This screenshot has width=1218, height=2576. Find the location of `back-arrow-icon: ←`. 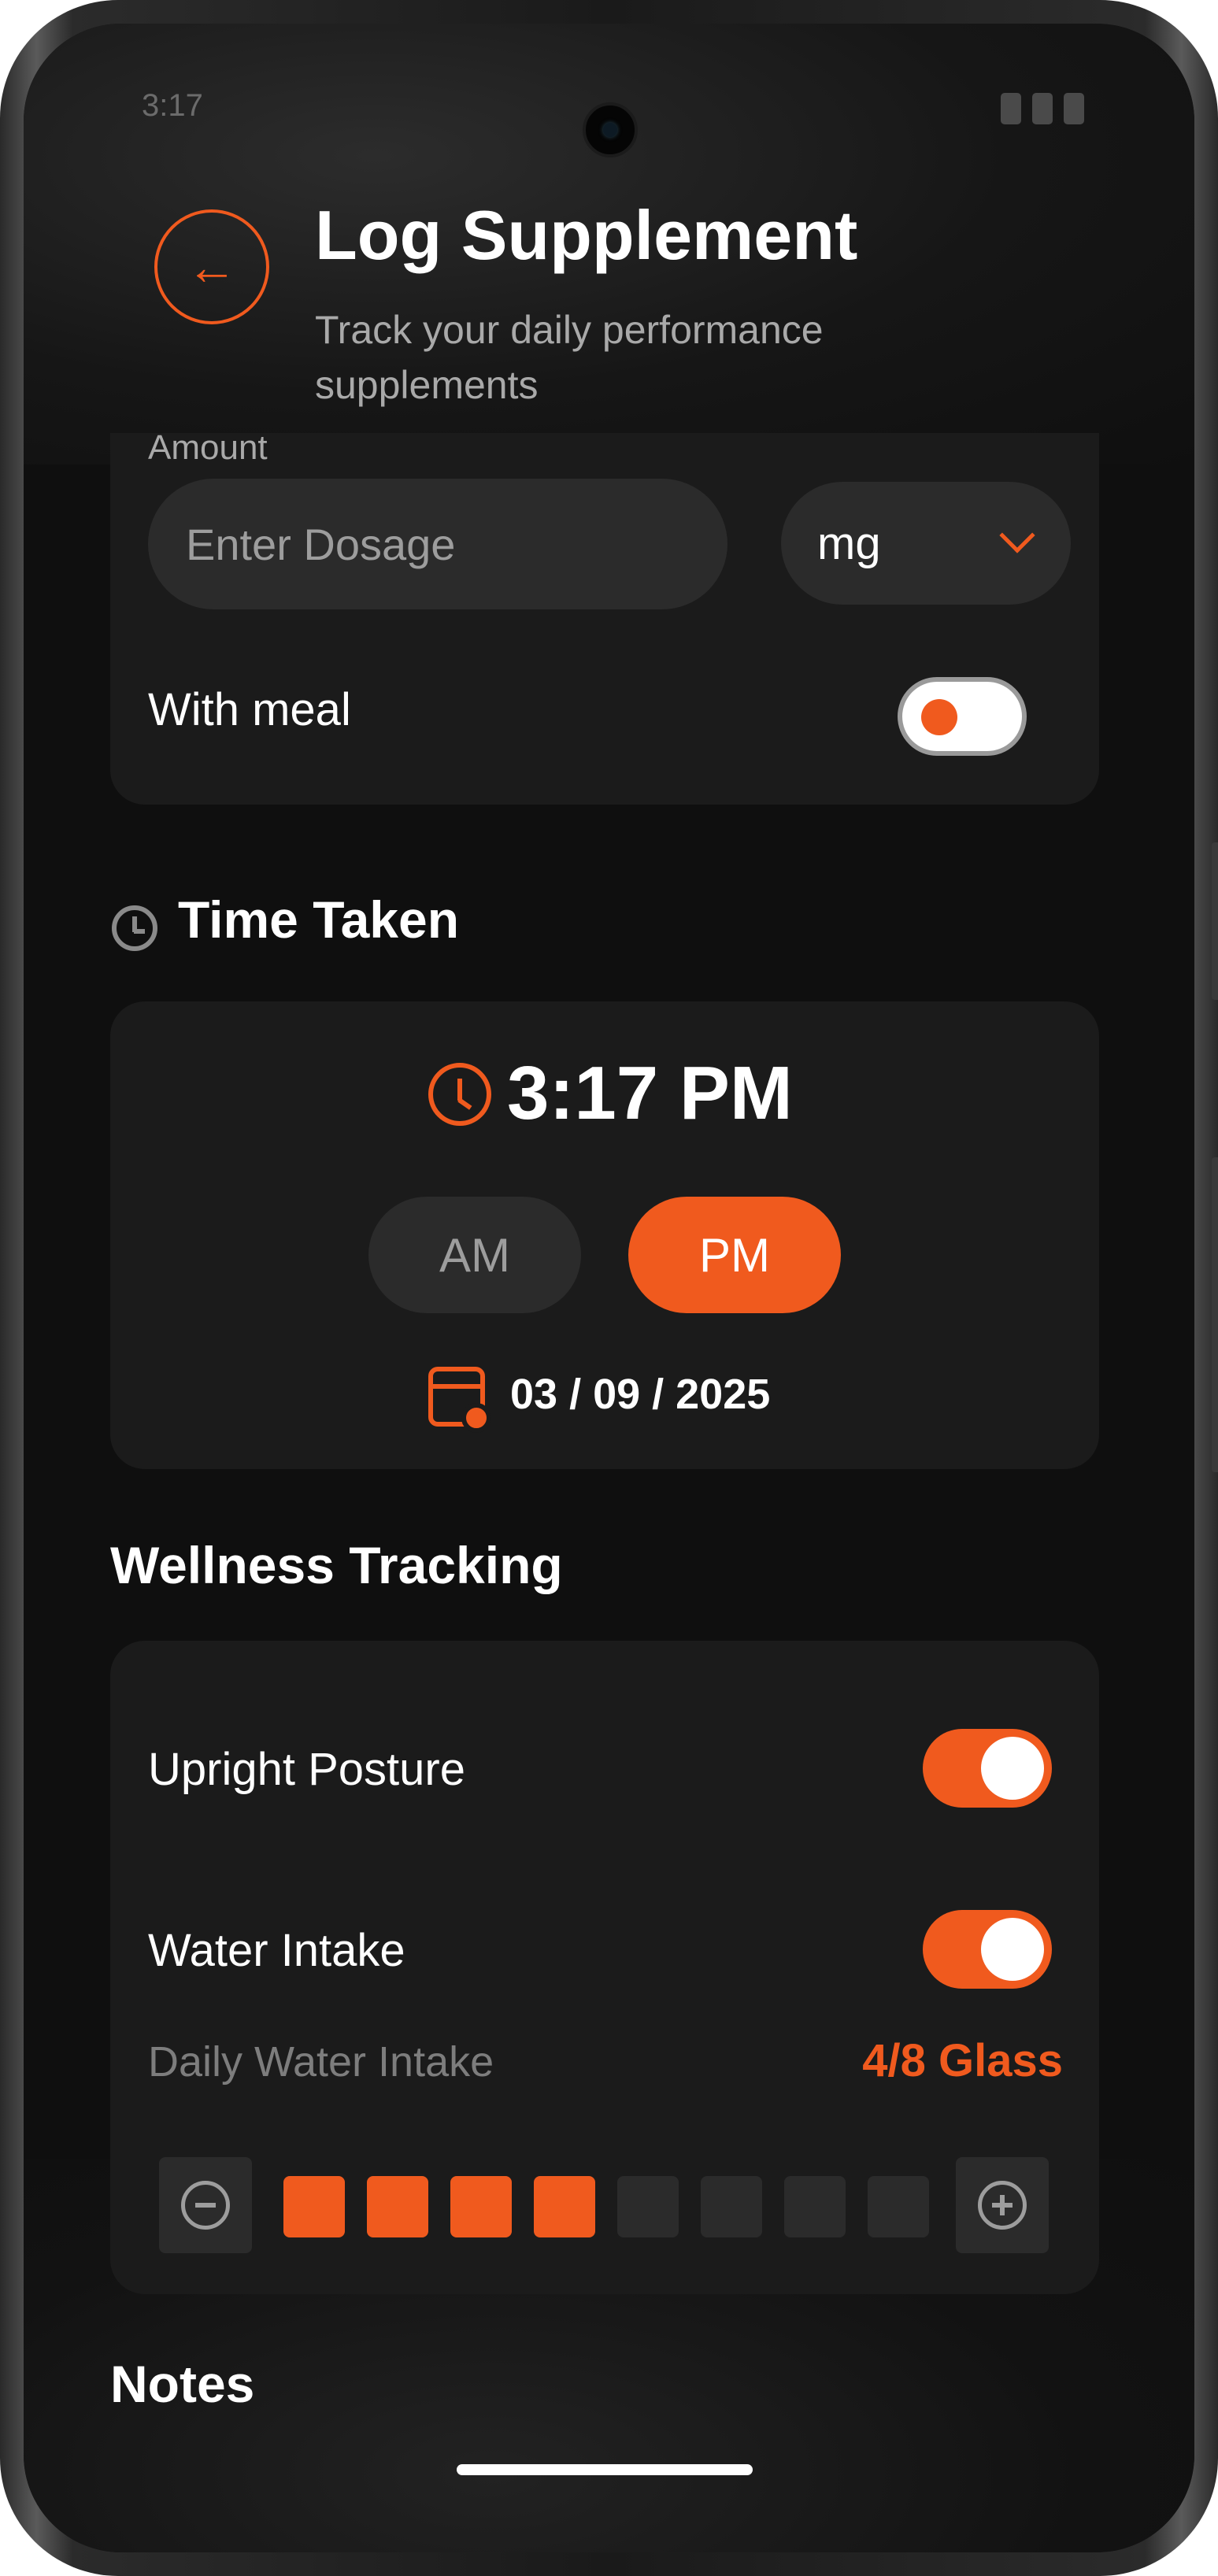

back-arrow-icon: ← is located at coordinates (212, 267).